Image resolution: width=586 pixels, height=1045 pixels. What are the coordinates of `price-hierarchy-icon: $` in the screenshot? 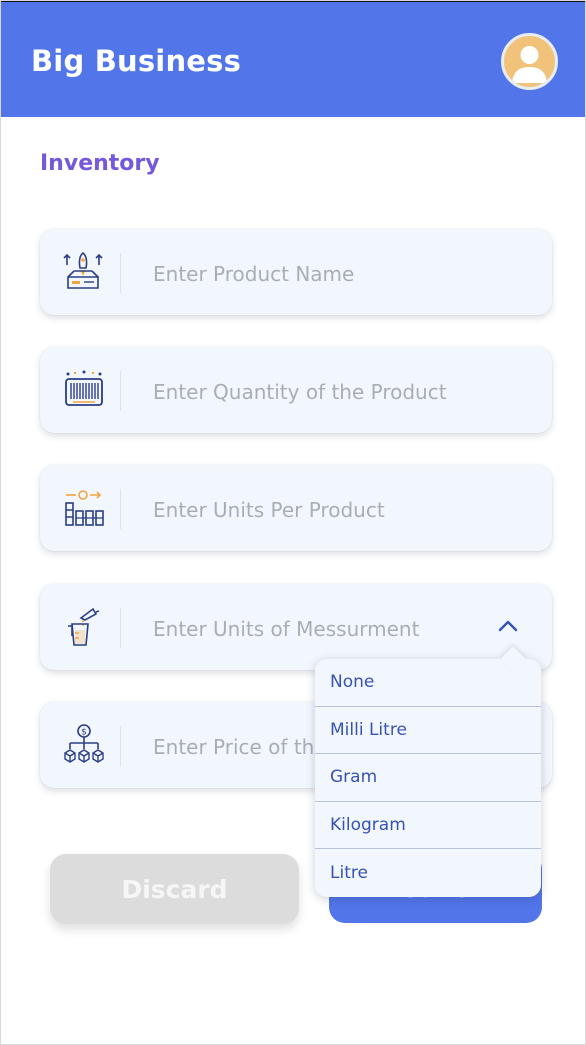 It's located at (84, 745).